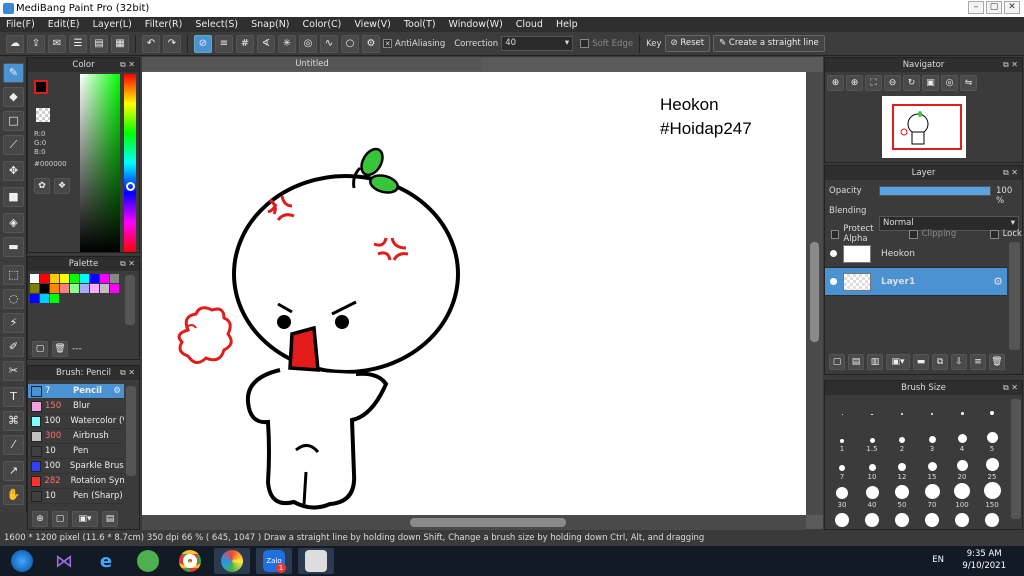 This screenshot has width=1024, height=576. What do you see at coordinates (476, 24) in the screenshot?
I see `menu-window: Window(W)` at bounding box center [476, 24].